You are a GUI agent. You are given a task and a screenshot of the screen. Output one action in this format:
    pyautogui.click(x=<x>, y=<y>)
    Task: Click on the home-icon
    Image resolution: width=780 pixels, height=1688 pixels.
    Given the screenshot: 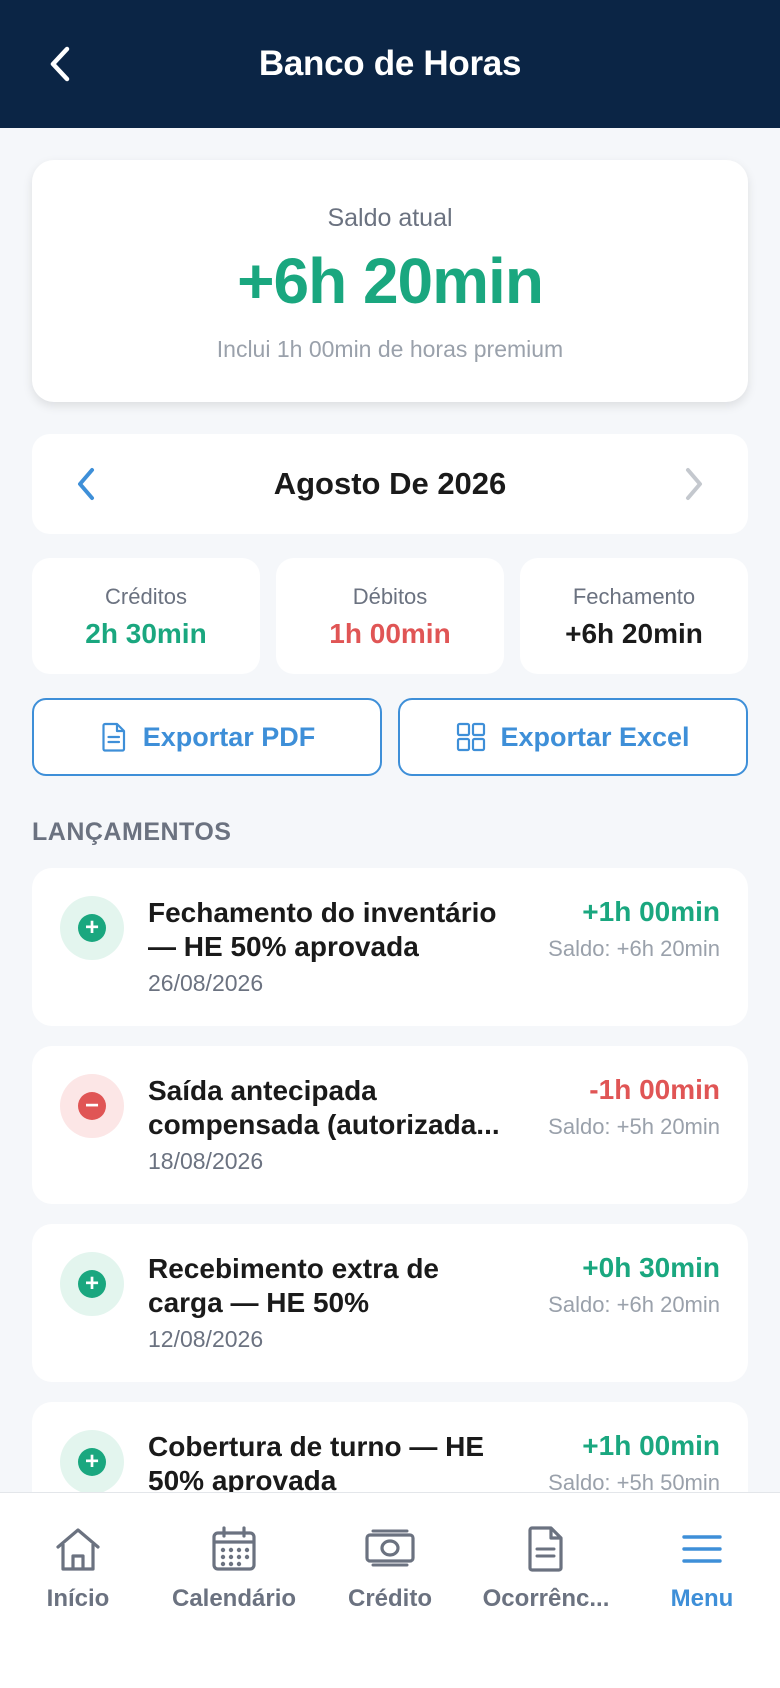 What is the action you would take?
    pyautogui.click(x=78, y=1549)
    